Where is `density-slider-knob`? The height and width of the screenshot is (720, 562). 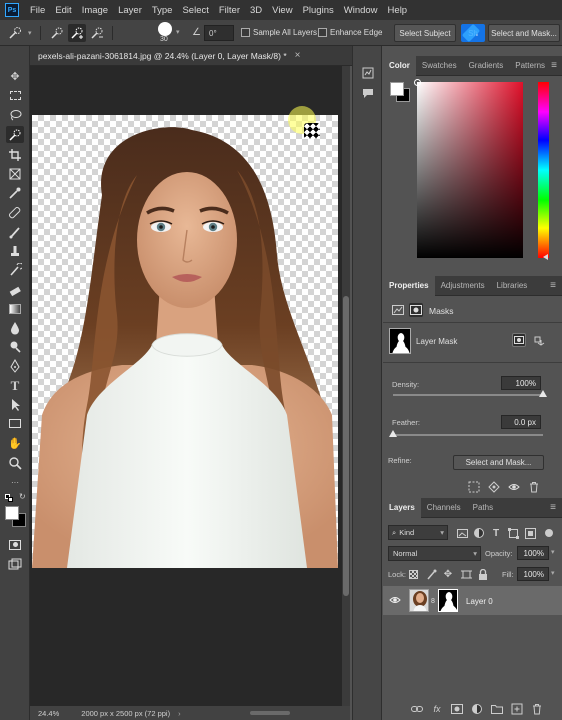 density-slider-knob is located at coordinates (543, 393).